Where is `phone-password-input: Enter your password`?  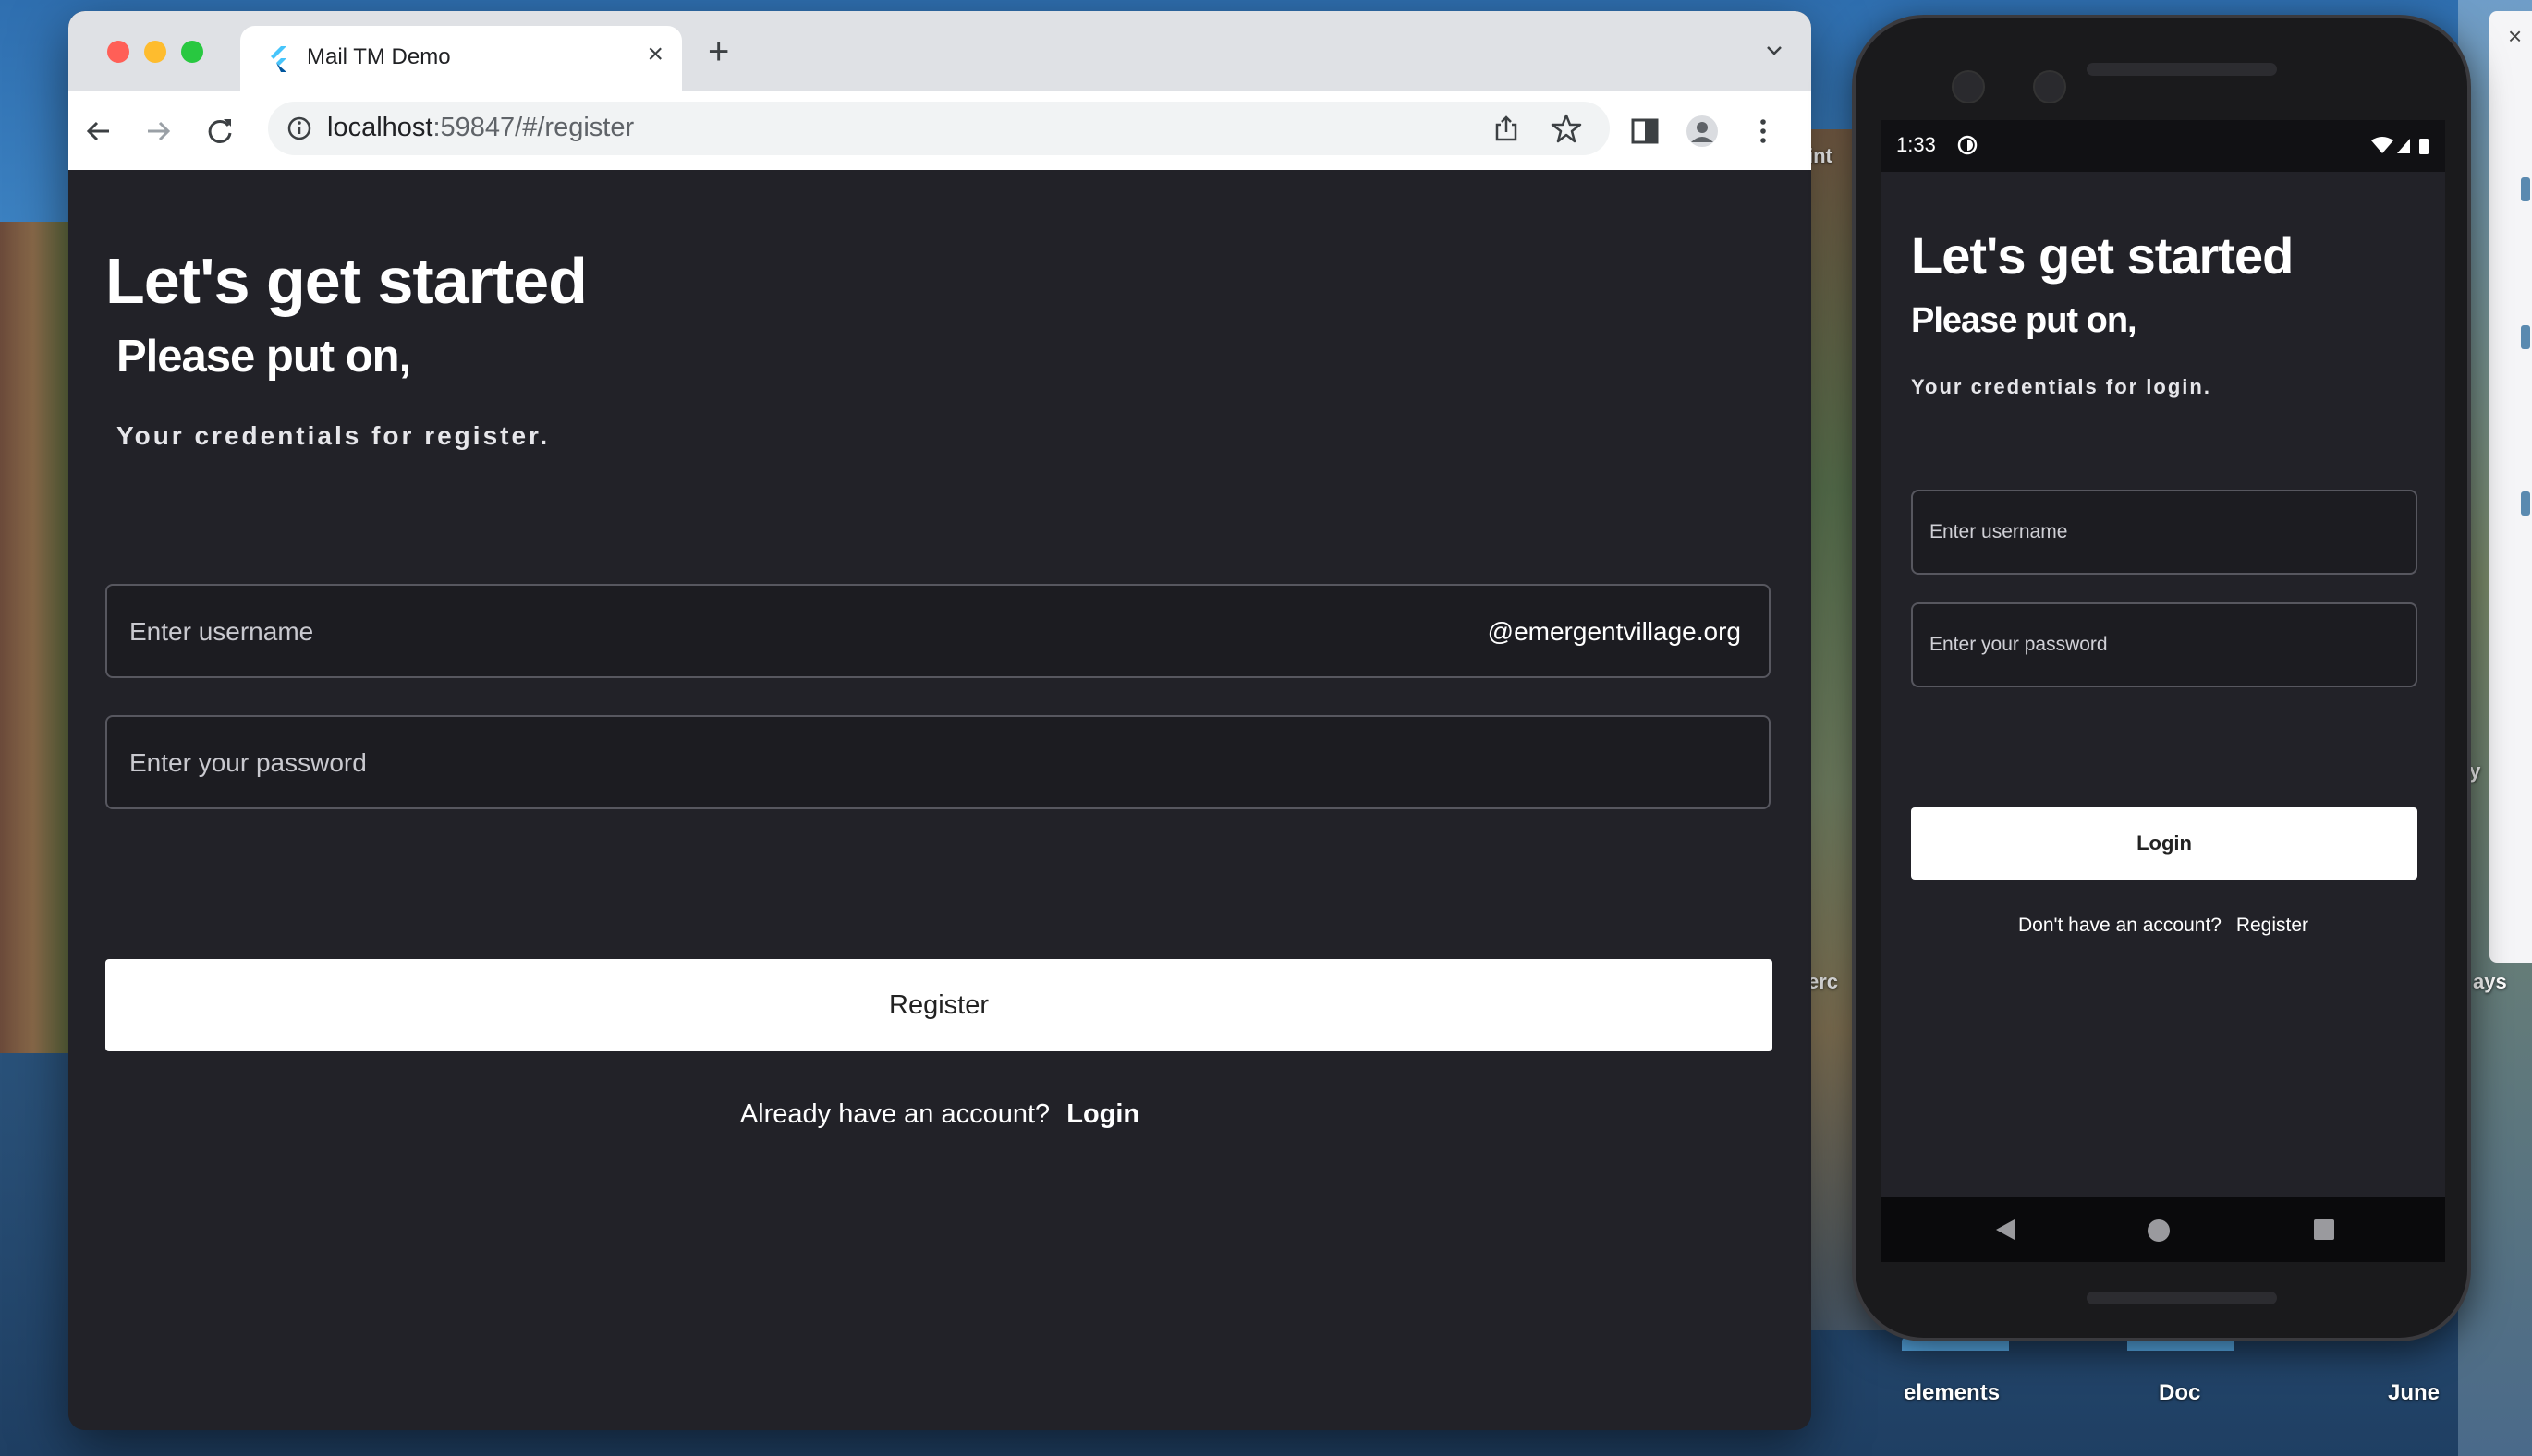
phone-password-input: Enter your password is located at coordinates (2164, 644).